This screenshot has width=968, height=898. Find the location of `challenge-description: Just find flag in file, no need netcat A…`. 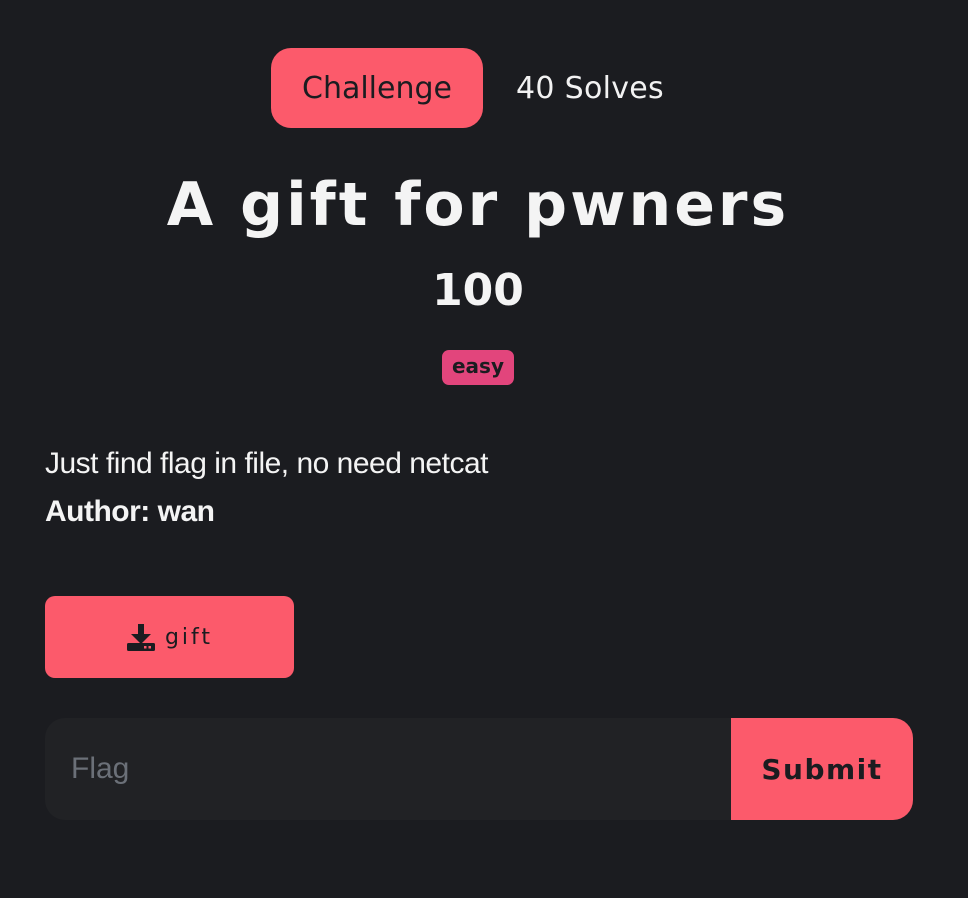

challenge-description: Just find flag in file, no need netcat A… is located at coordinates (266, 488).